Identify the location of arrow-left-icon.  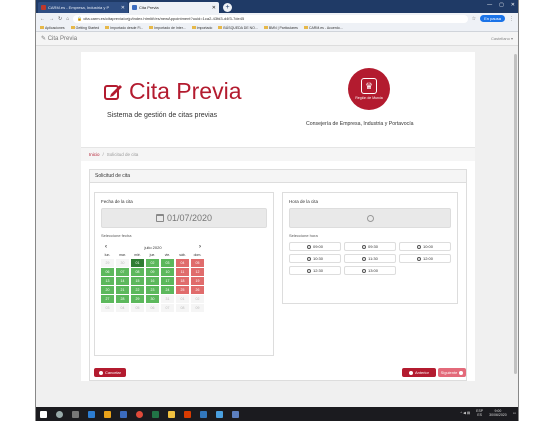
(410, 372).